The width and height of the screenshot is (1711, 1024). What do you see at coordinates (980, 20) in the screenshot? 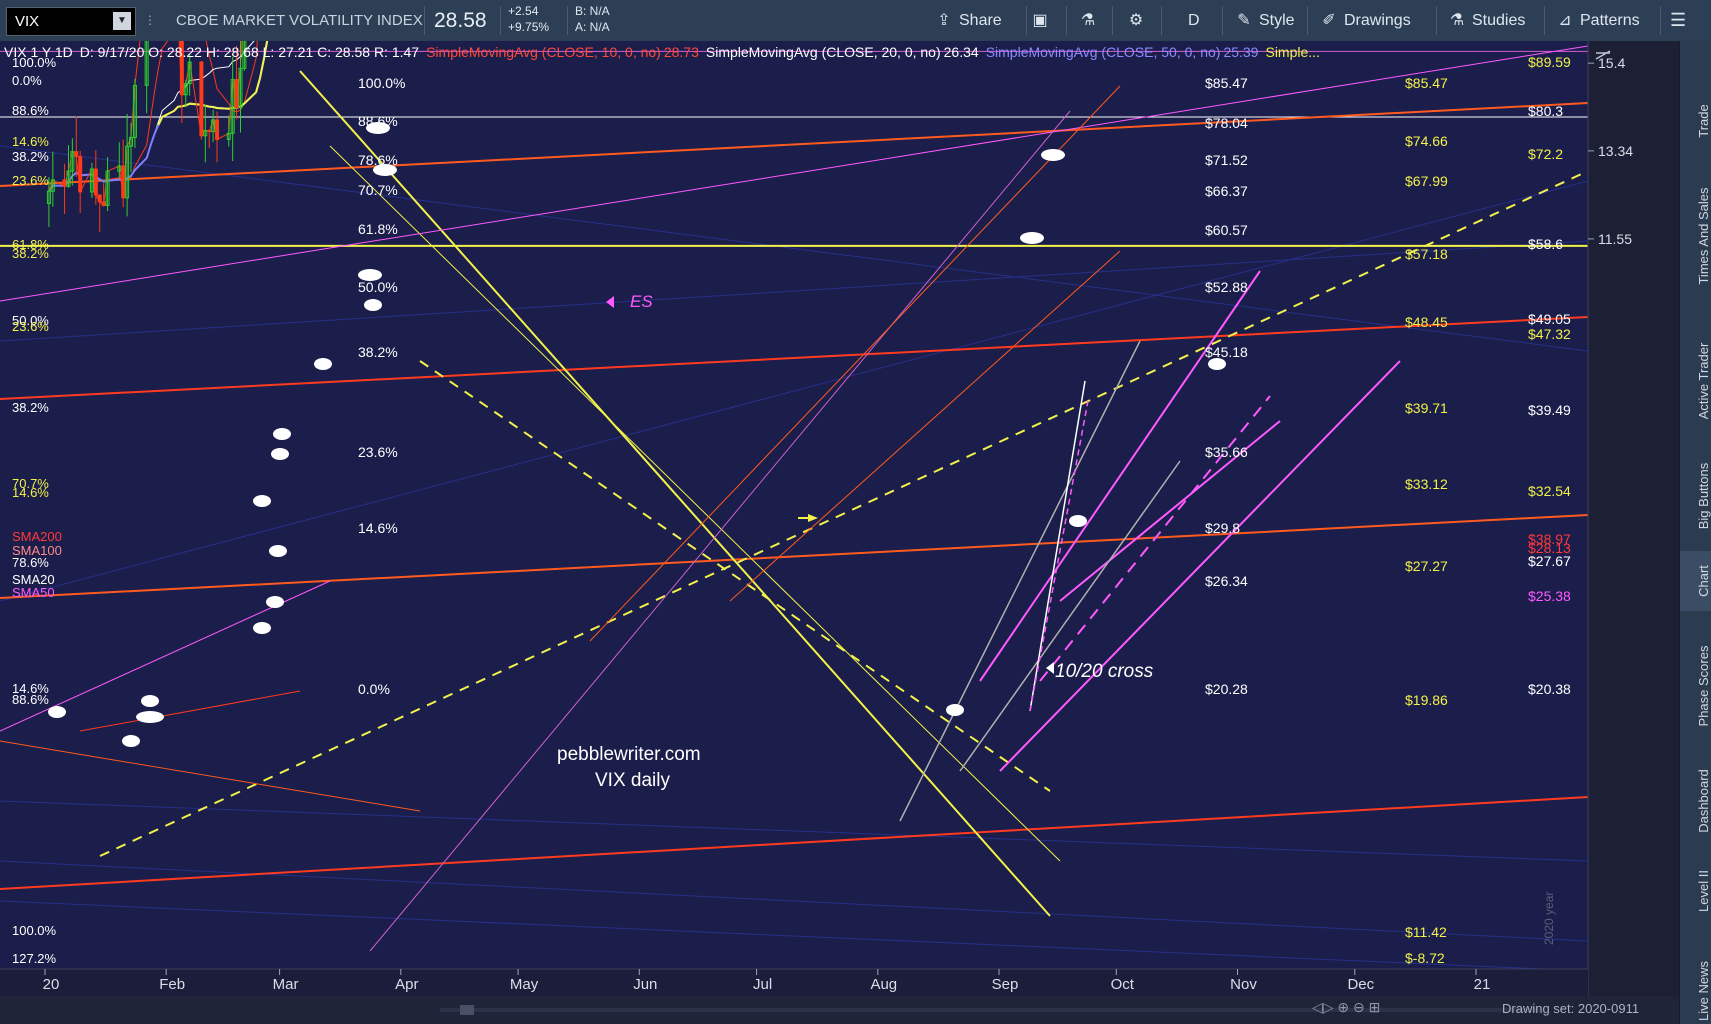
I see `share-label: Share` at bounding box center [980, 20].